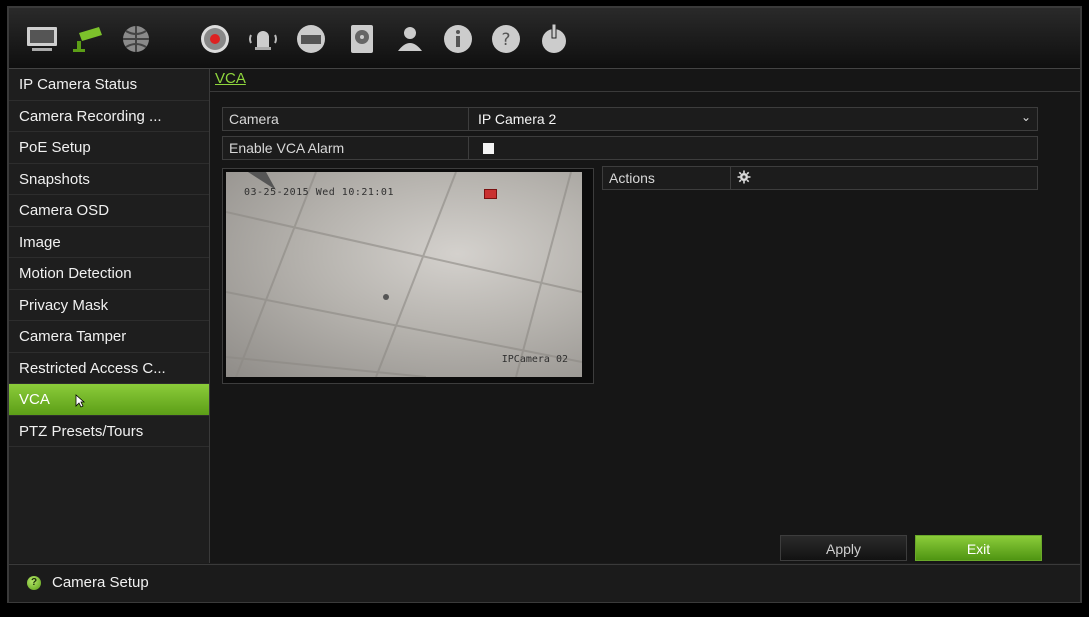  I want to click on camera-select-value: IP Camera 2, so click(517, 119).